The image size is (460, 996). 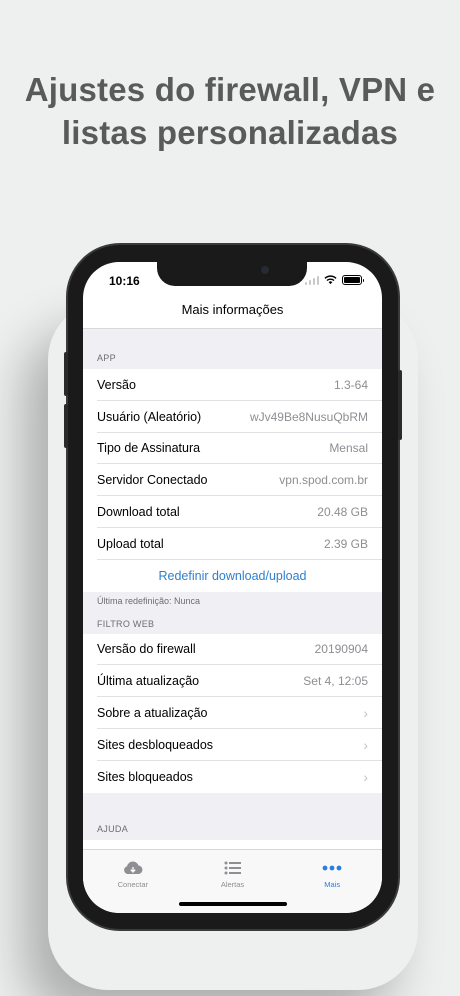 What do you see at coordinates (148, 681) in the screenshot?
I see `row-label: Última atualização` at bounding box center [148, 681].